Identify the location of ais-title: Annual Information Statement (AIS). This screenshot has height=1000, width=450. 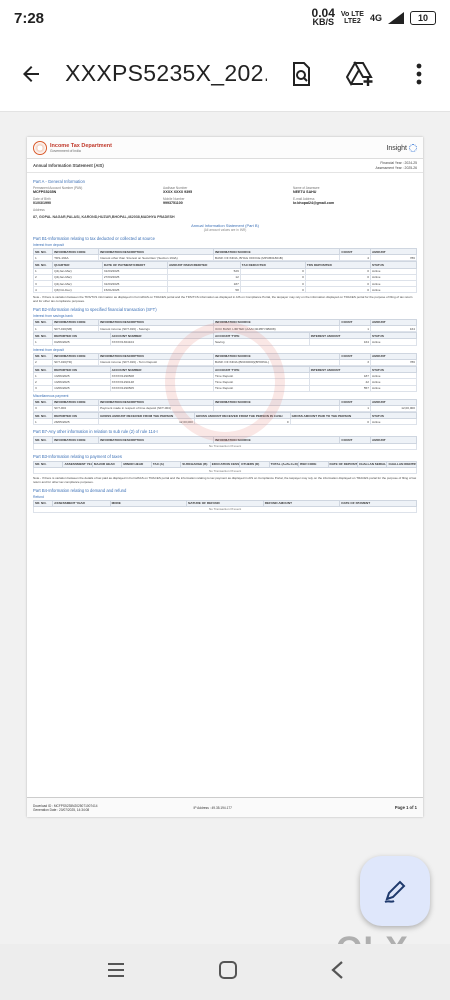
(68, 165).